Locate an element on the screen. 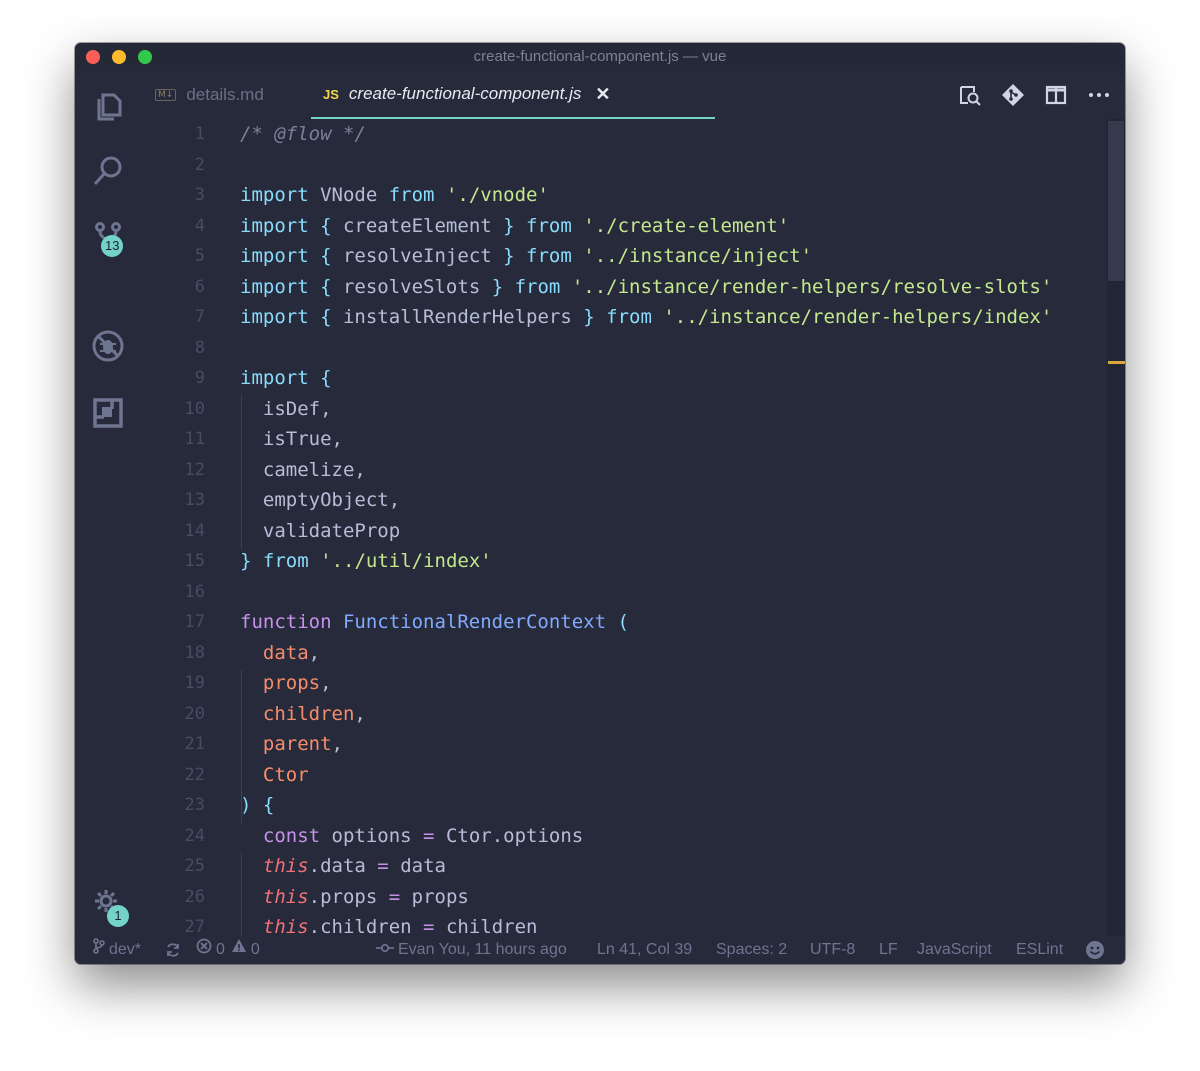  code-token: emptyObject, is located at coordinates (320, 500).